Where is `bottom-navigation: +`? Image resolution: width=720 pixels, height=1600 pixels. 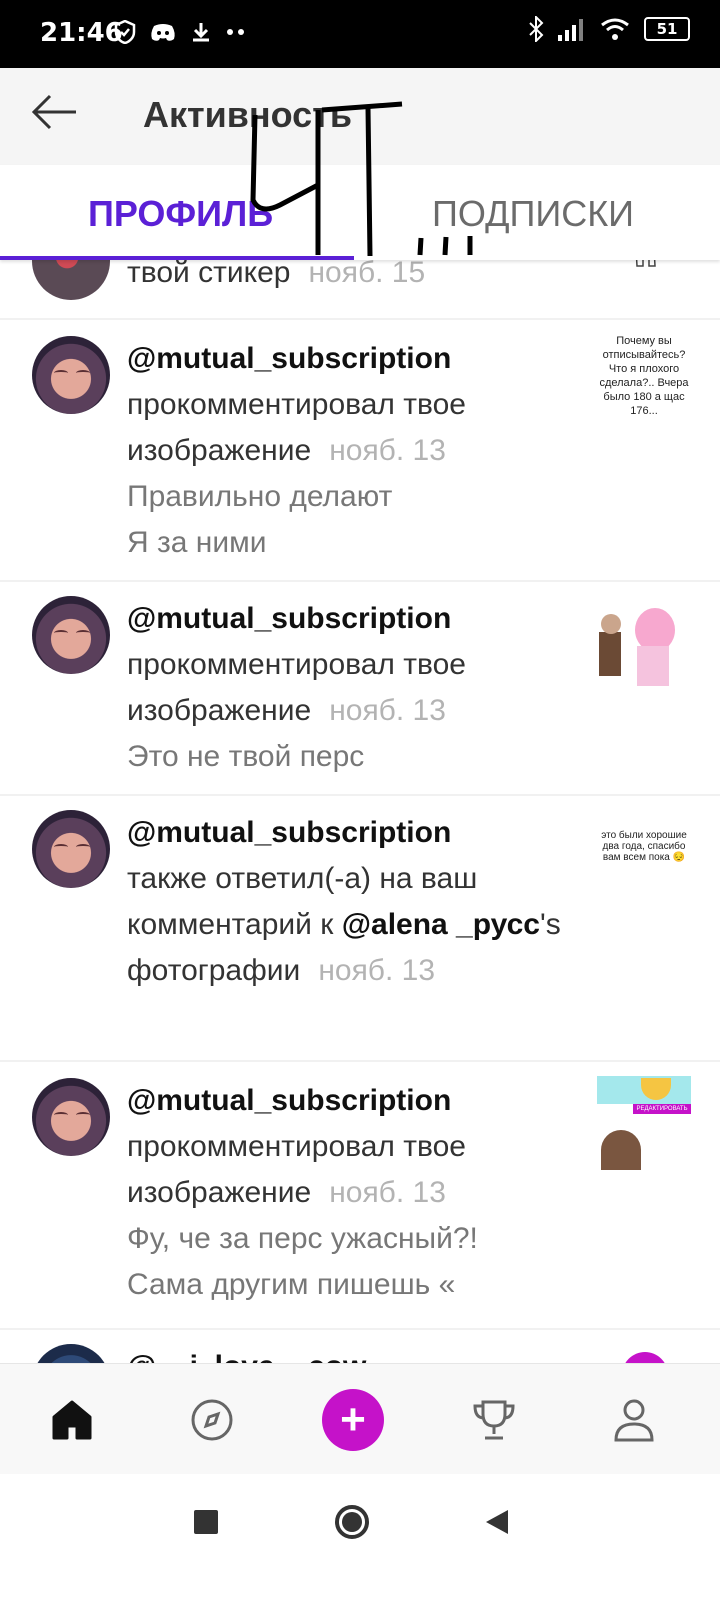
bottom-navigation: + is located at coordinates (360, 1418).